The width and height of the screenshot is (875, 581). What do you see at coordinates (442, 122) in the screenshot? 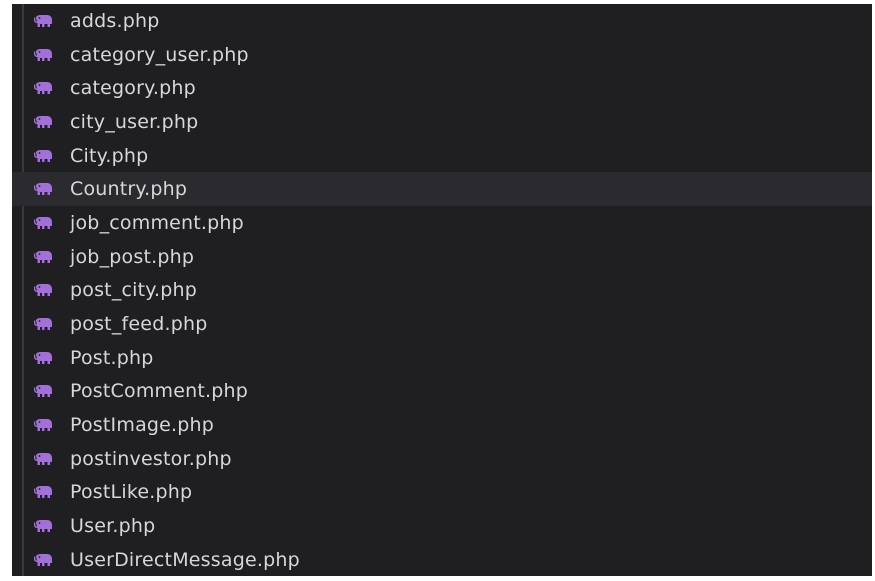
I see `file-item: city_user.php` at bounding box center [442, 122].